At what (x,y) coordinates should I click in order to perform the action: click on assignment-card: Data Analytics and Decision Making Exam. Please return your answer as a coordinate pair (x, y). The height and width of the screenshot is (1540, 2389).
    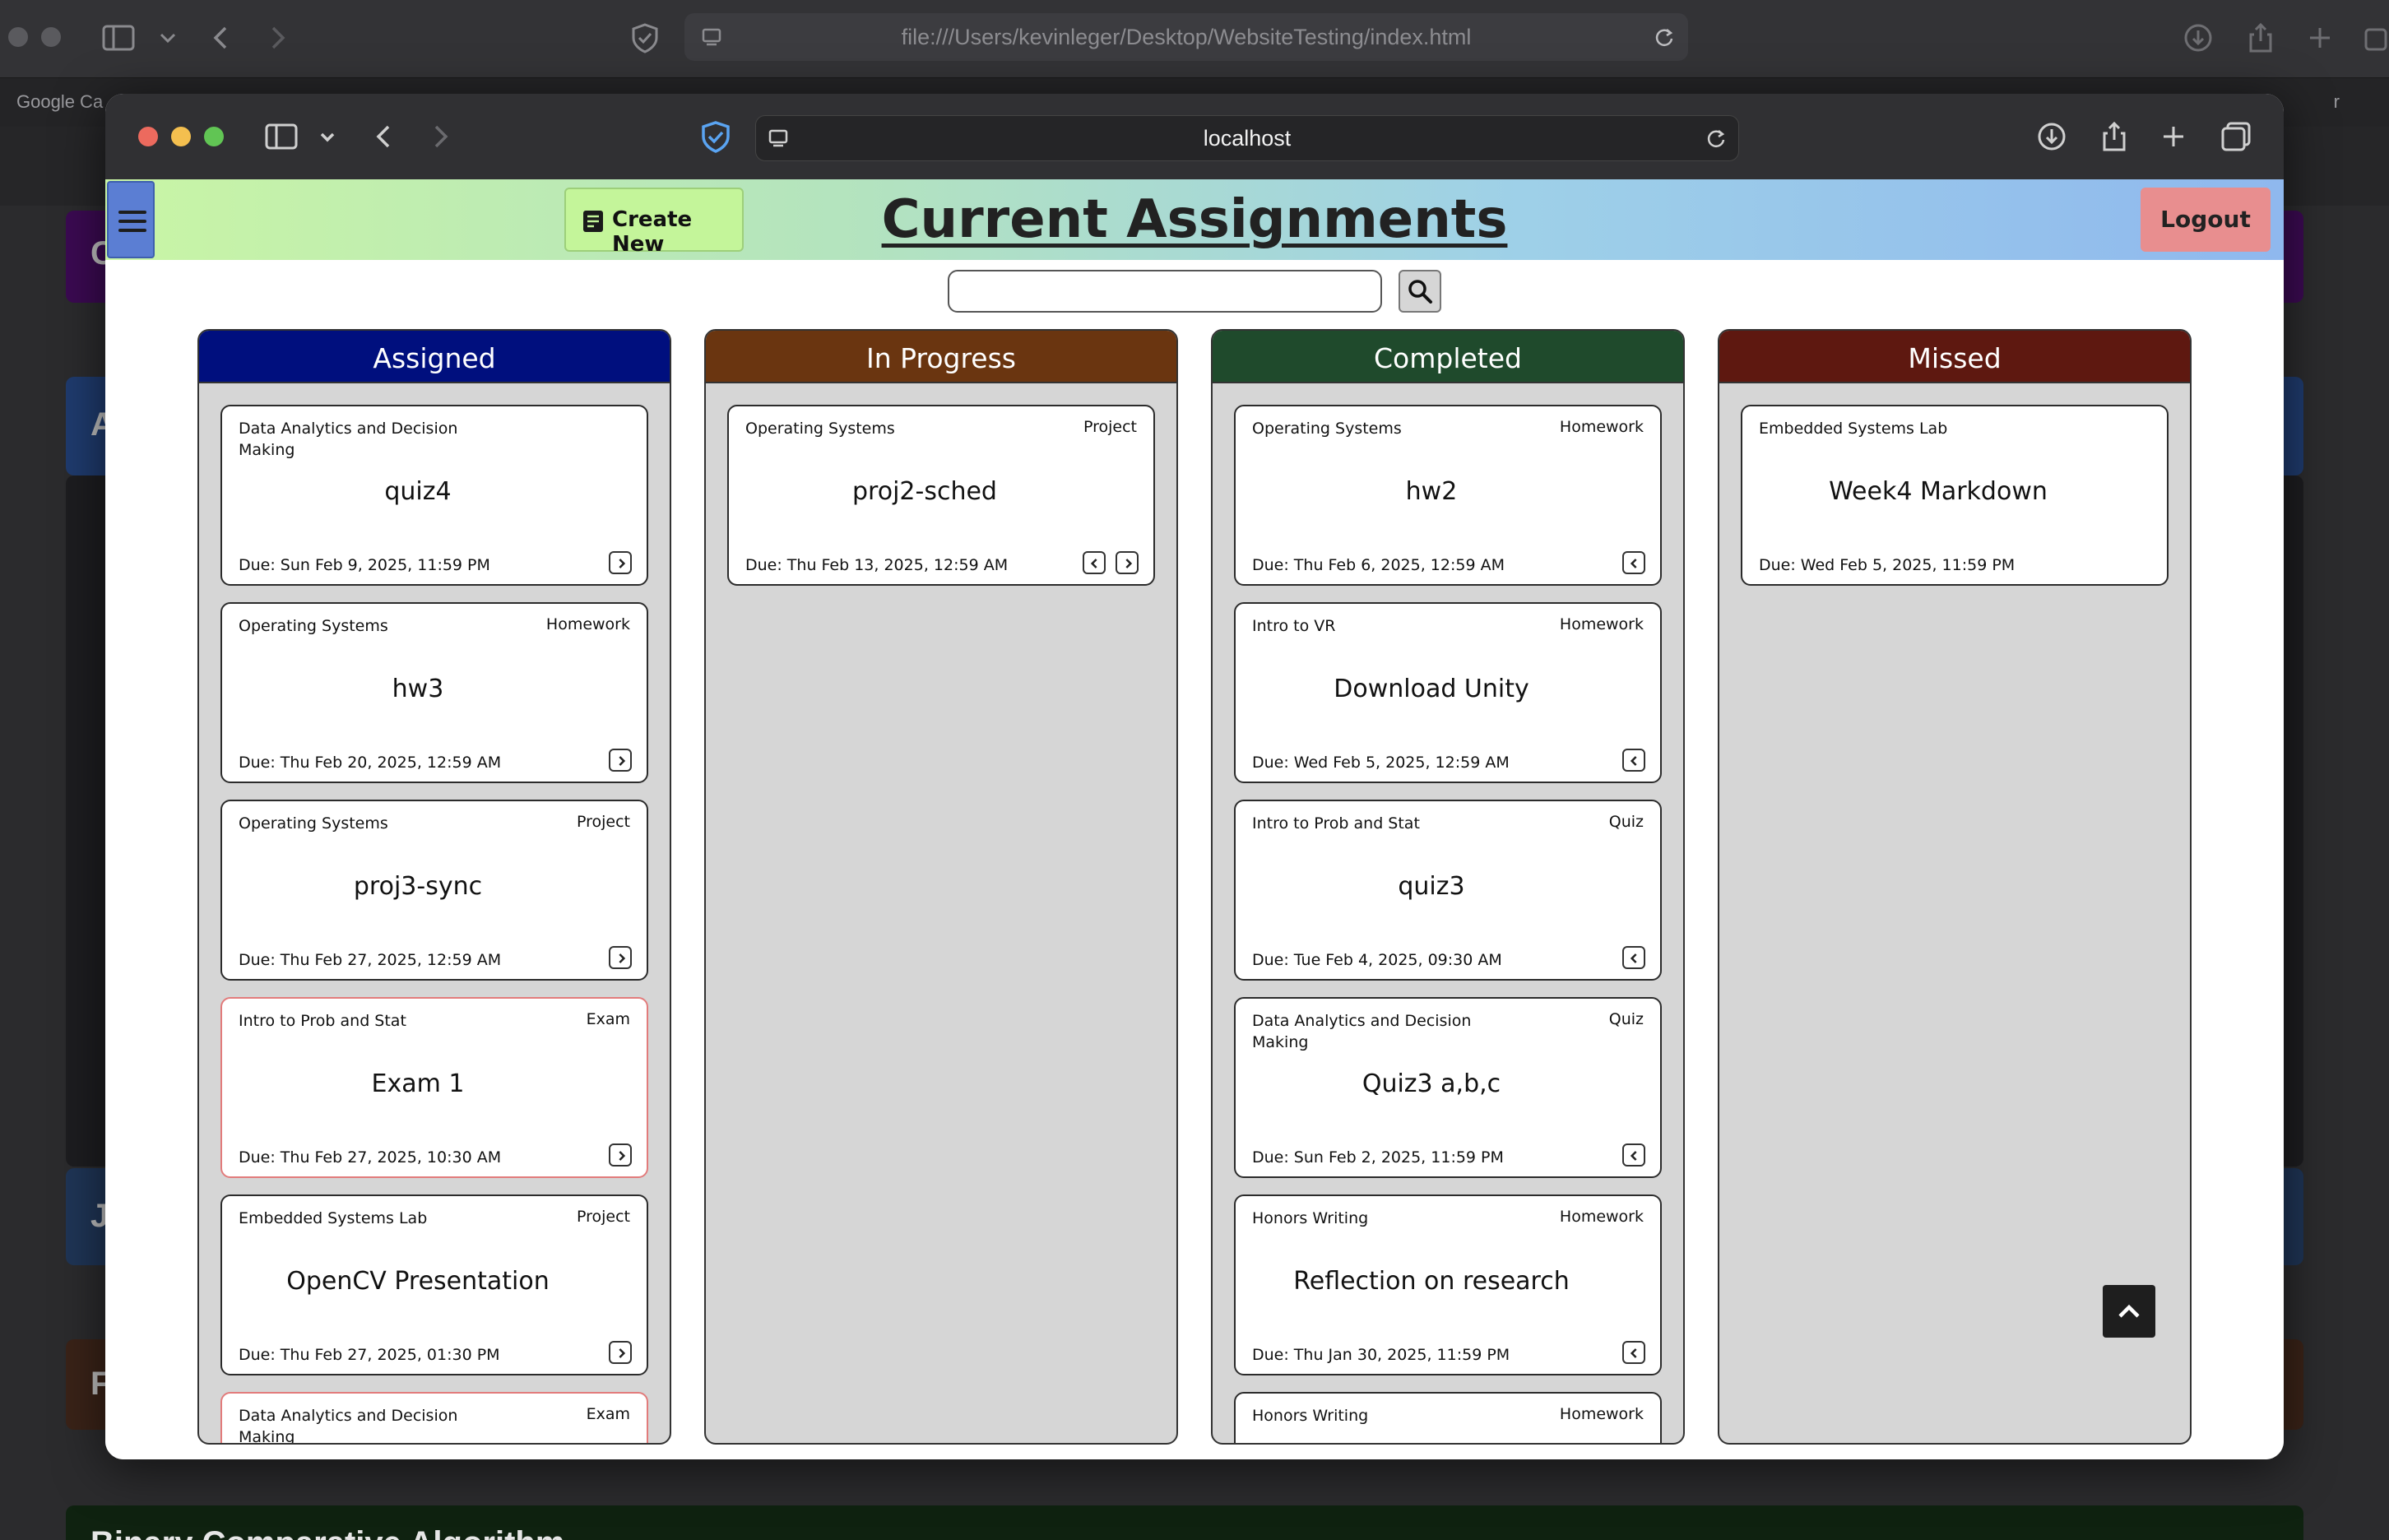
    Looking at the image, I should click on (434, 1418).